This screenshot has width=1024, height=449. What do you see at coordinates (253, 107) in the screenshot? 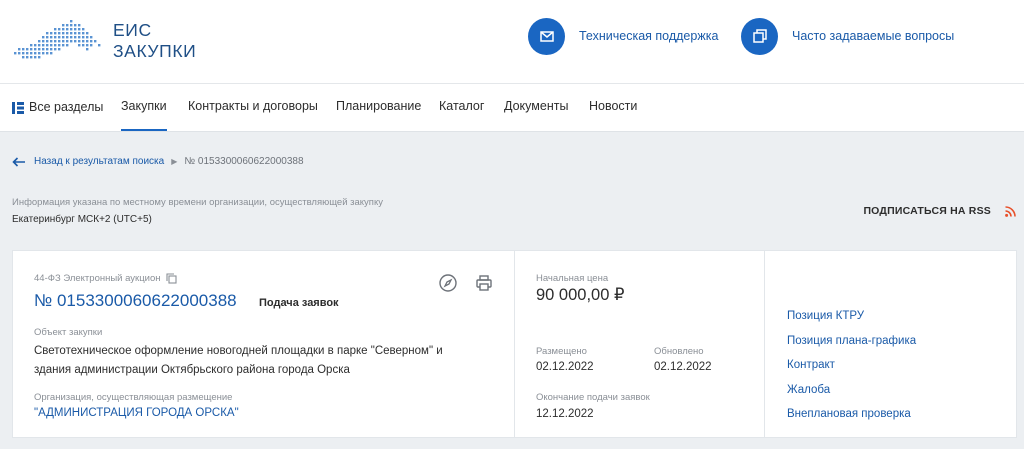
I see `nav-contracts: Контракты и договоры` at bounding box center [253, 107].